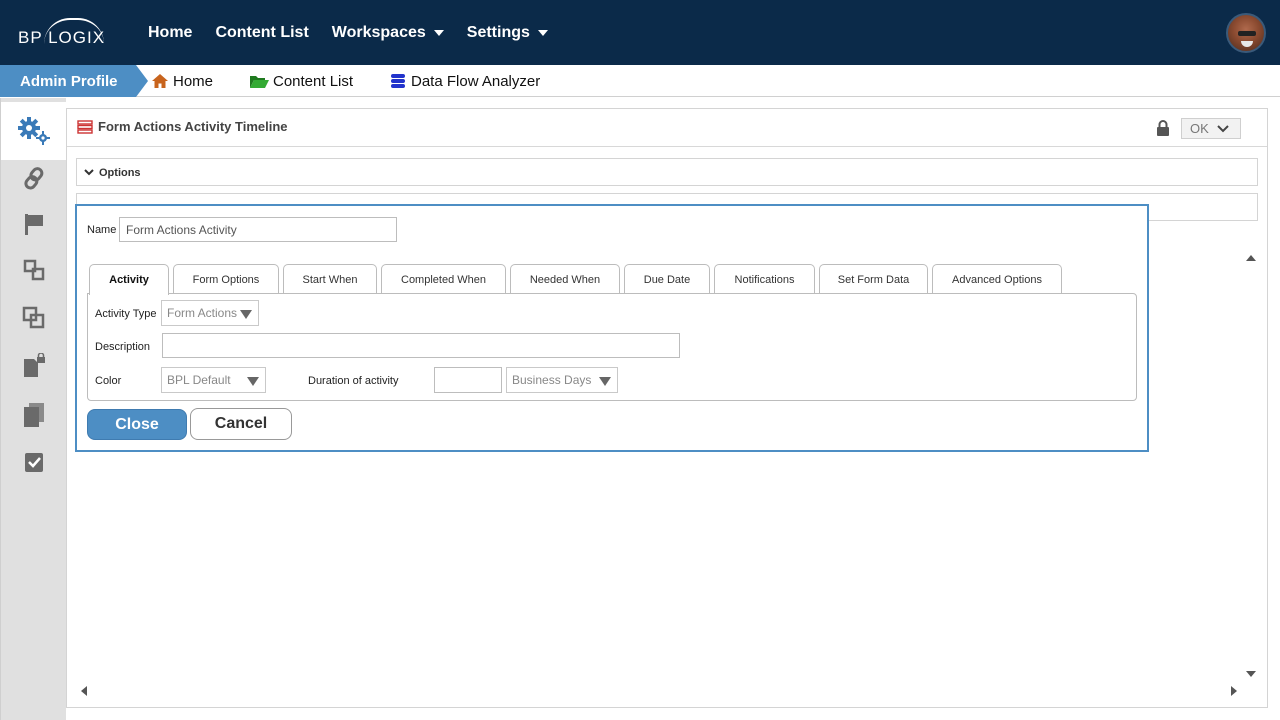  What do you see at coordinates (398, 81) in the screenshot?
I see `database-icon` at bounding box center [398, 81].